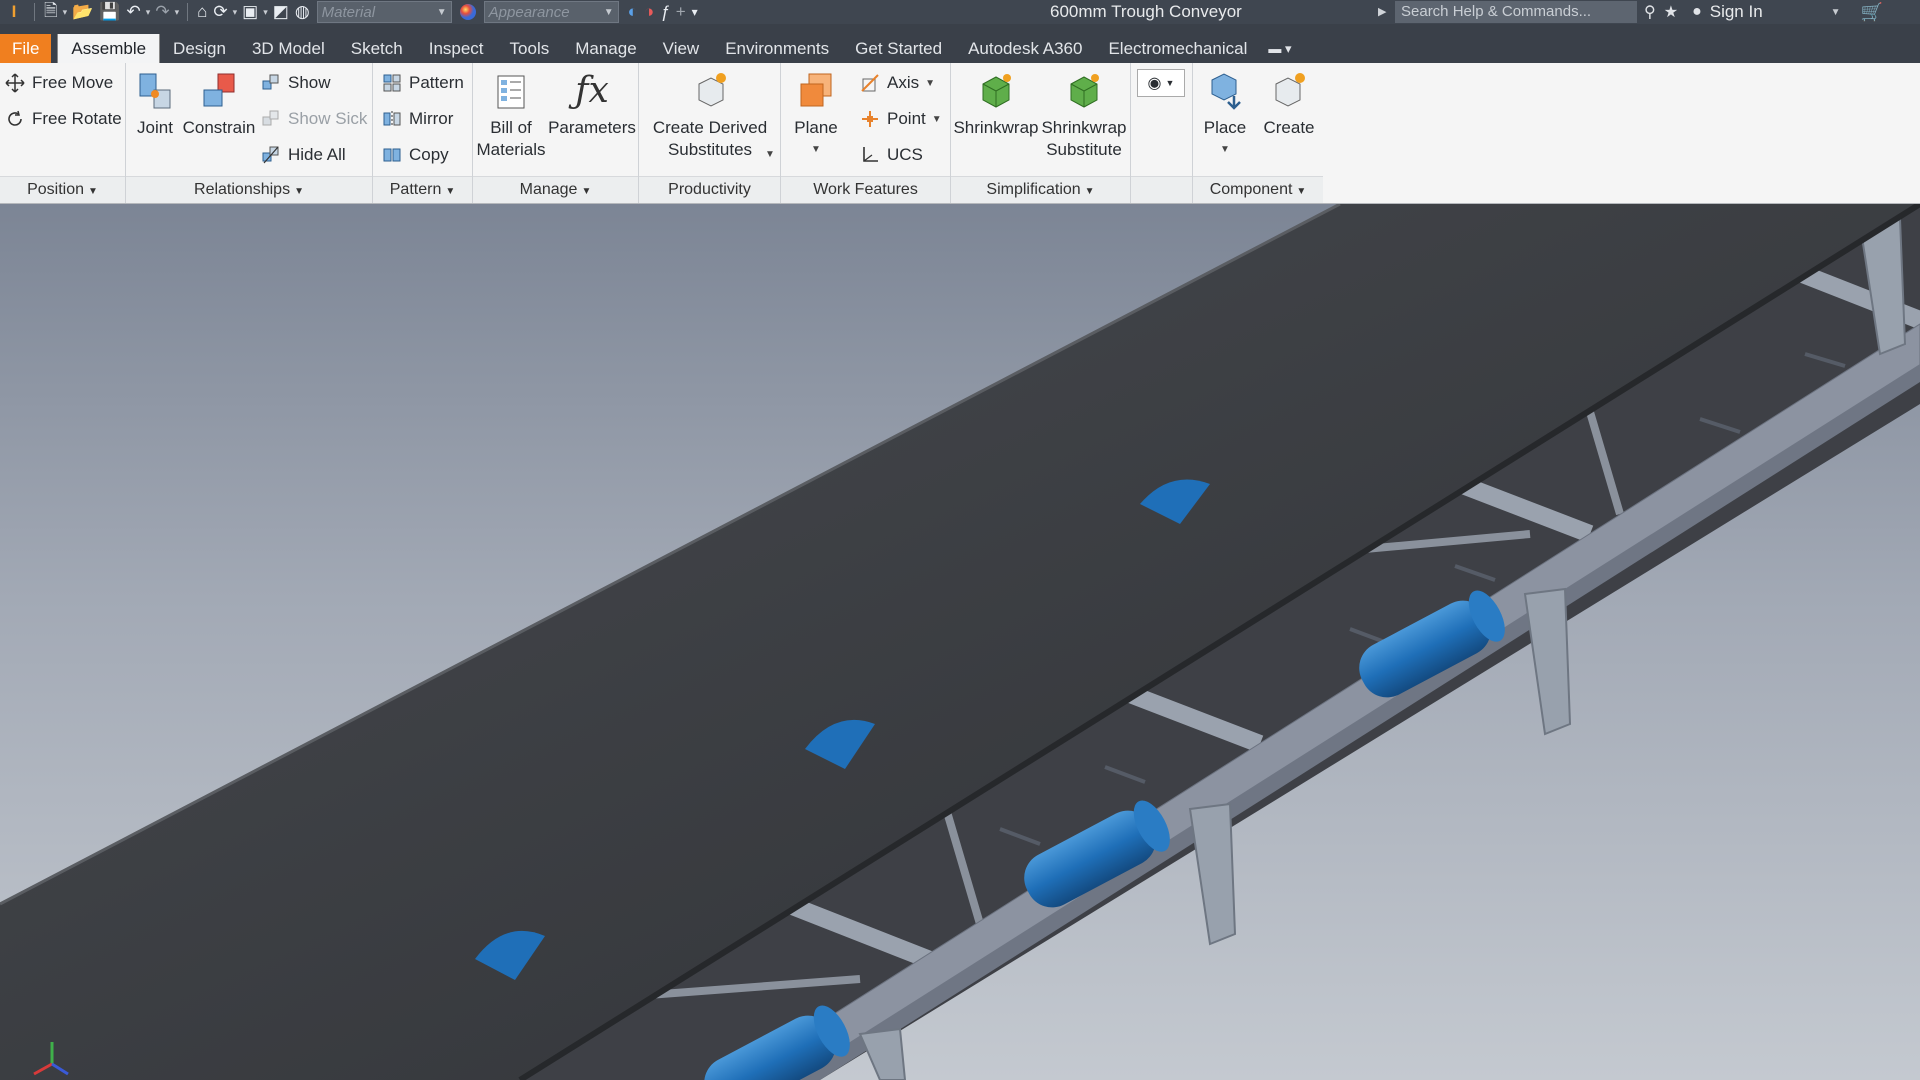 This screenshot has height=1080, width=1920. Describe the element at coordinates (281, 12) in the screenshot. I see `measure-icon: ◩` at that location.